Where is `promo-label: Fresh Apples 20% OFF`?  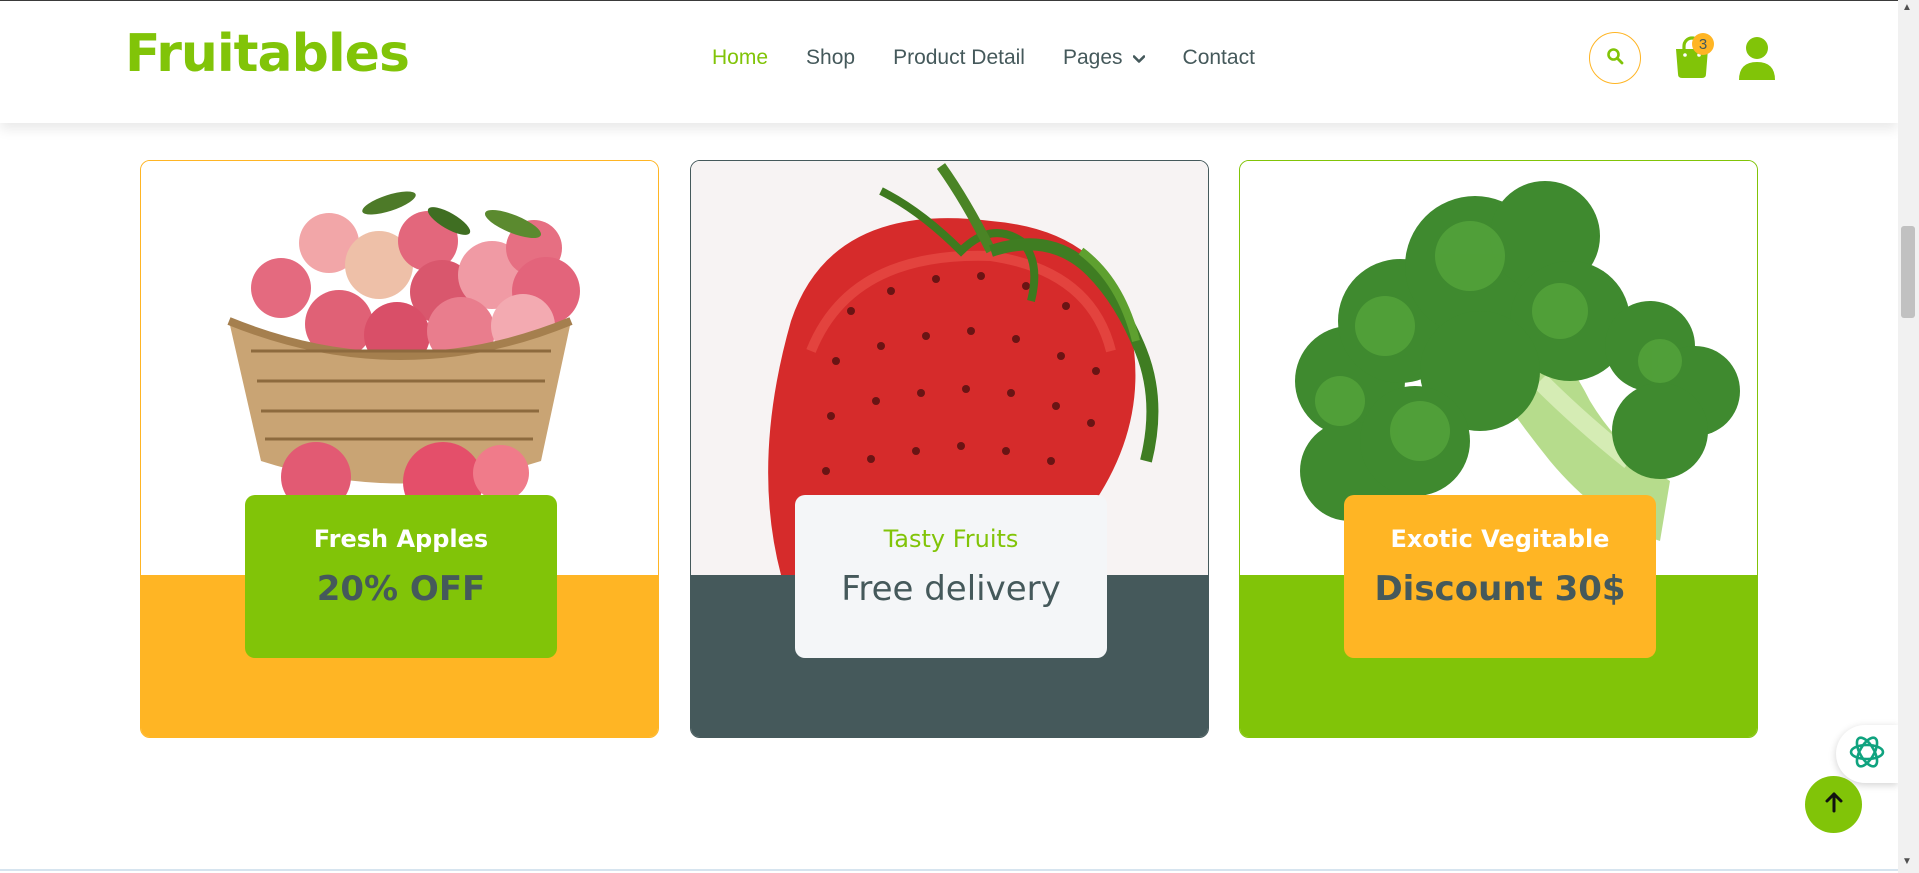
promo-label: Fresh Apples 20% OFF is located at coordinates (401, 576).